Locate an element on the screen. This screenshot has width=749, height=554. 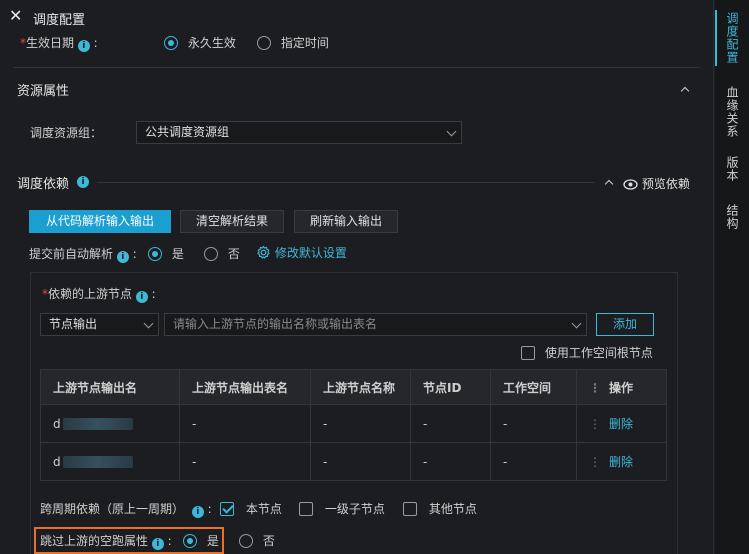
preview-dependency-label: 预览依赖 is located at coordinates (665, 184).